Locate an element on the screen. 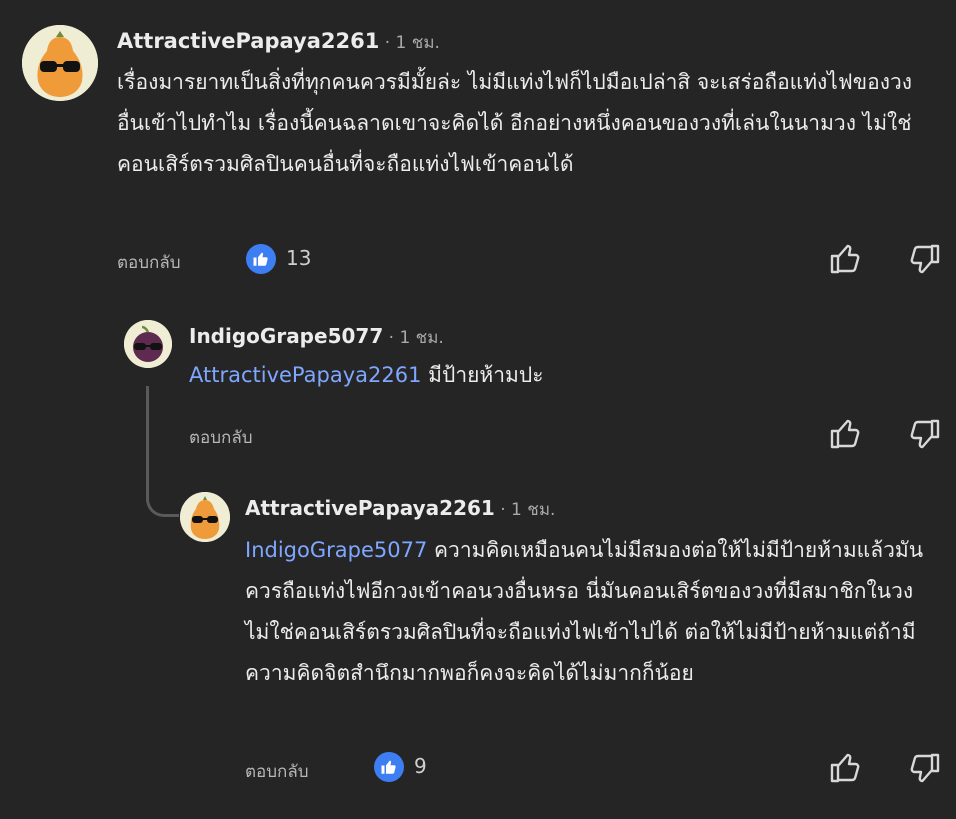 This screenshot has height=819, width=956. mention-link: AttractivePapaya2261 is located at coordinates (305, 375).